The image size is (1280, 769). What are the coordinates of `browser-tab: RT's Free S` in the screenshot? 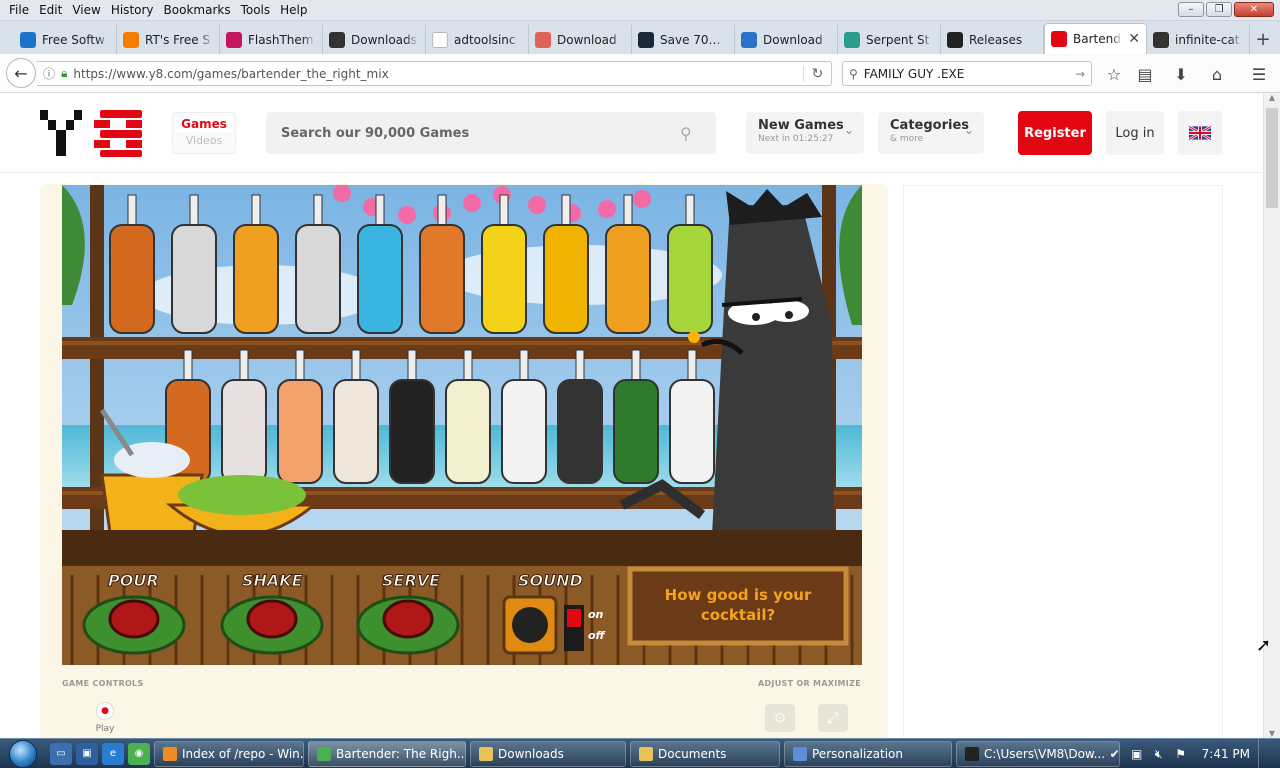 It's located at (168, 39).